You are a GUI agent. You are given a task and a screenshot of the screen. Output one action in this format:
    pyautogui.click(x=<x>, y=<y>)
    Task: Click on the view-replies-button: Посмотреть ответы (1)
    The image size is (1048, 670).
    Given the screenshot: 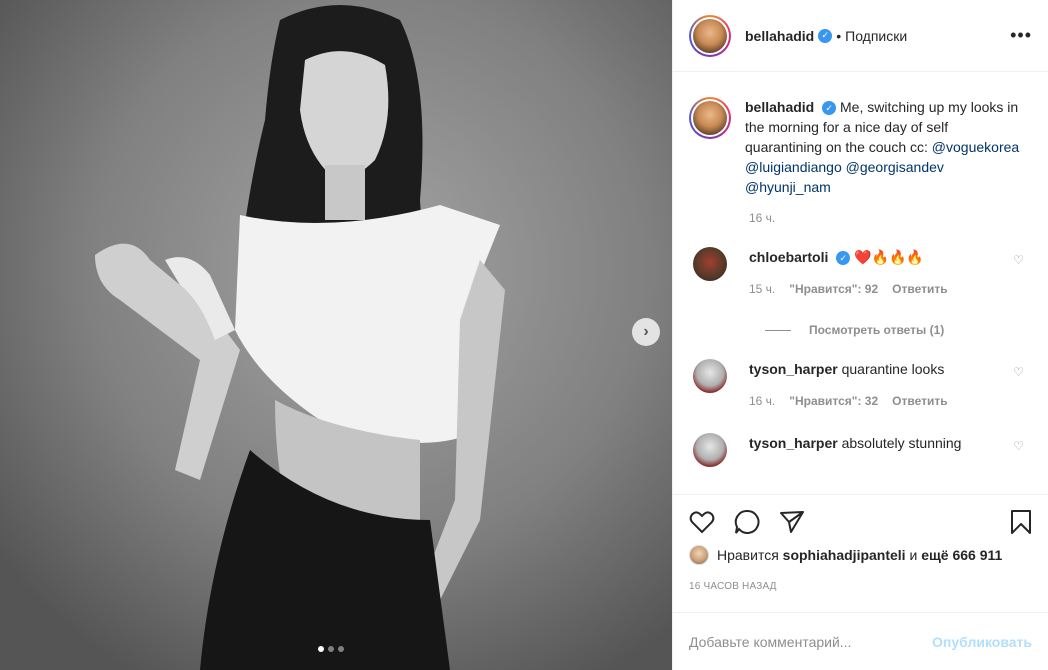 What is the action you would take?
    pyautogui.click(x=898, y=330)
    